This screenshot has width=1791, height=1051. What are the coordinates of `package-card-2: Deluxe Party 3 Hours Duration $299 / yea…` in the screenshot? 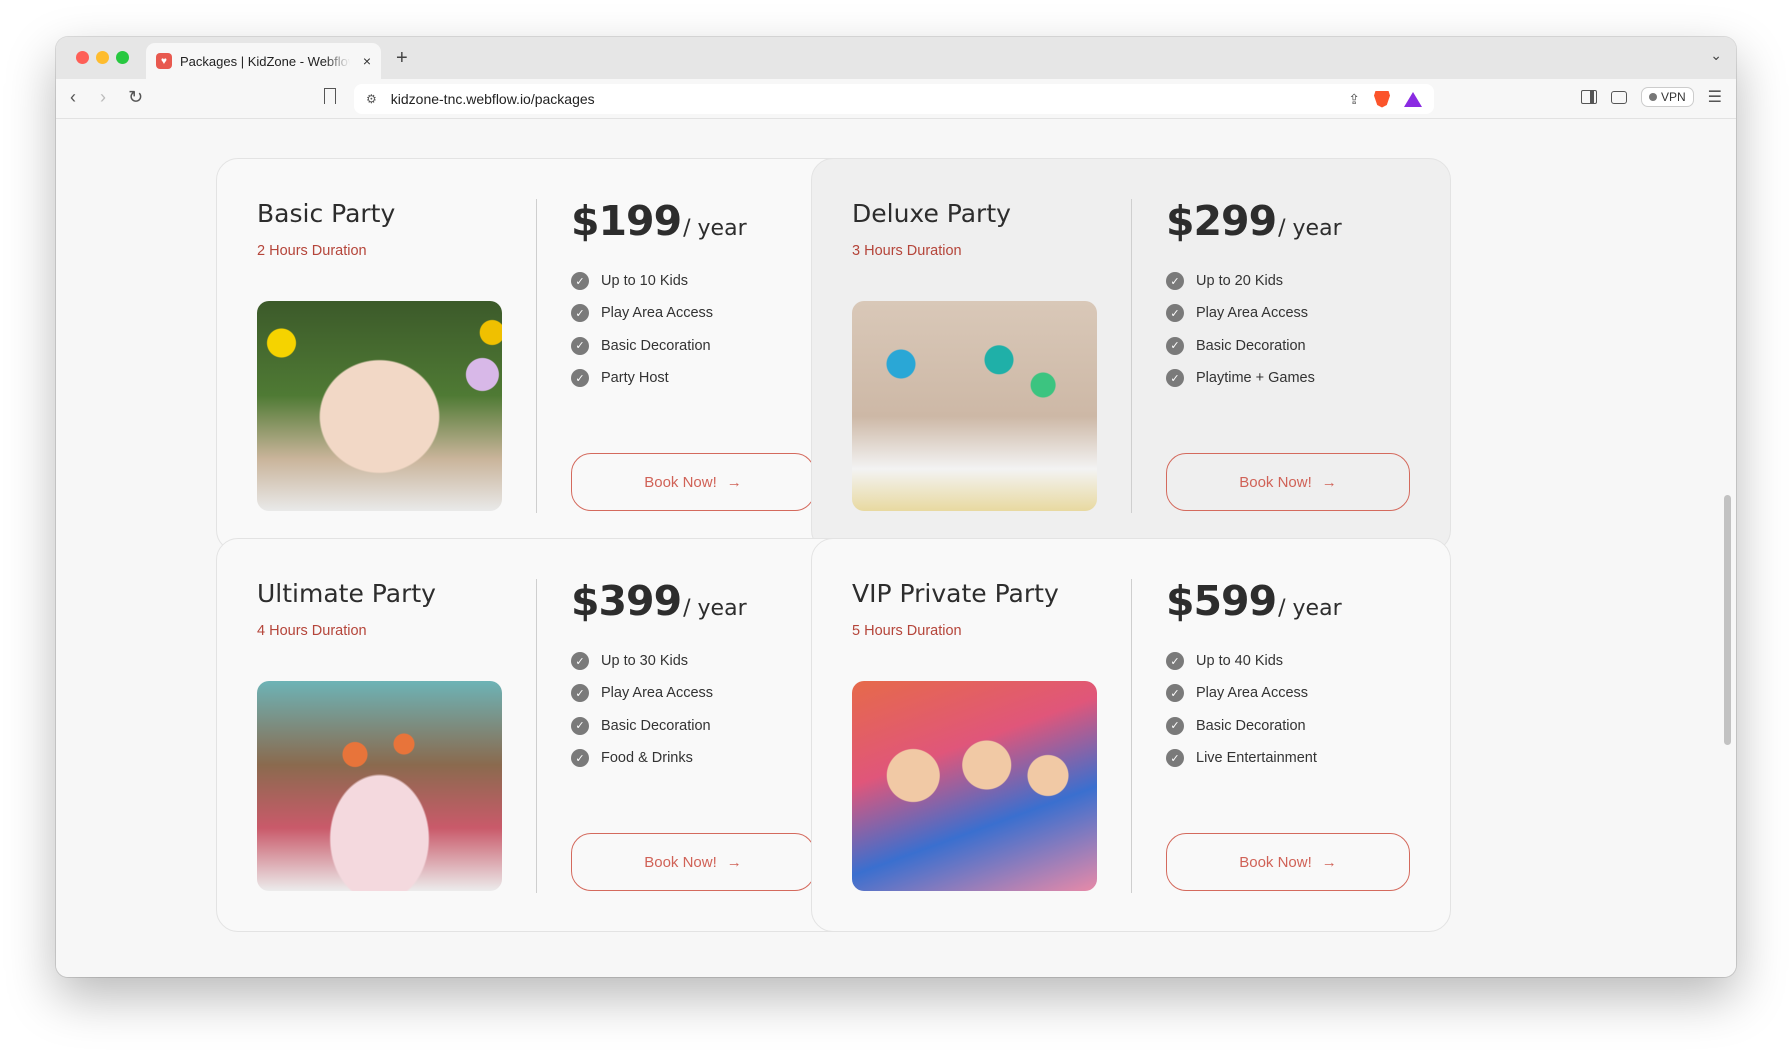 It's located at (1131, 355).